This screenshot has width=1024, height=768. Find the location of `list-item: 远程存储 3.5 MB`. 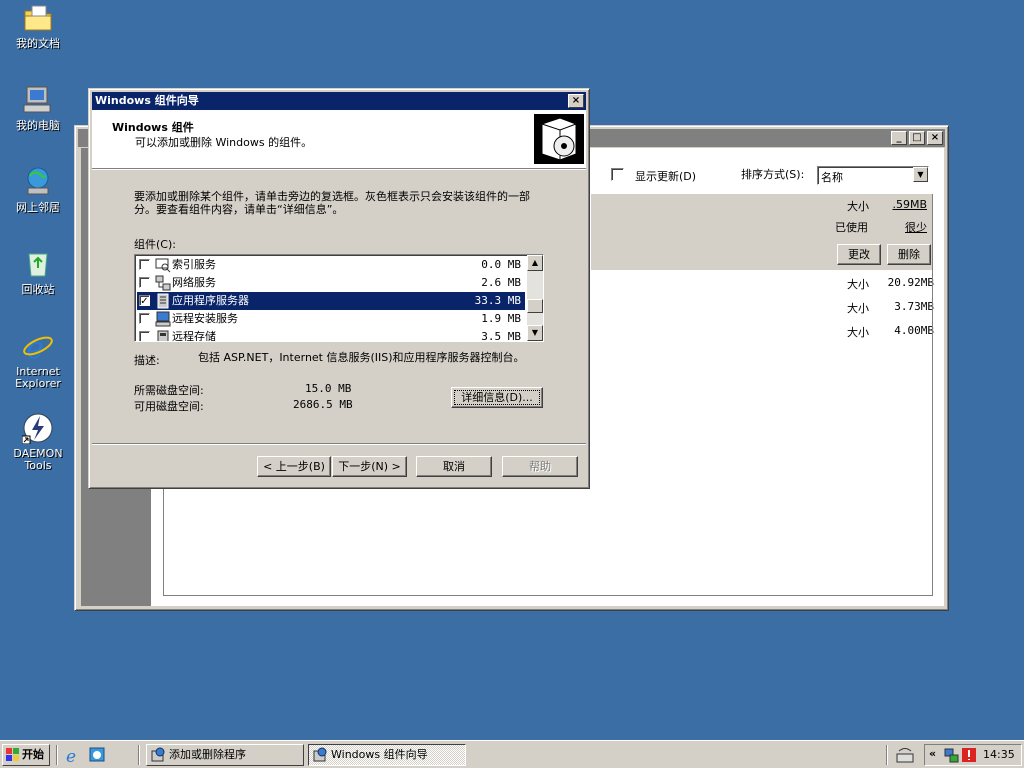

list-item: 远程存储 3.5 MB is located at coordinates (331, 335).